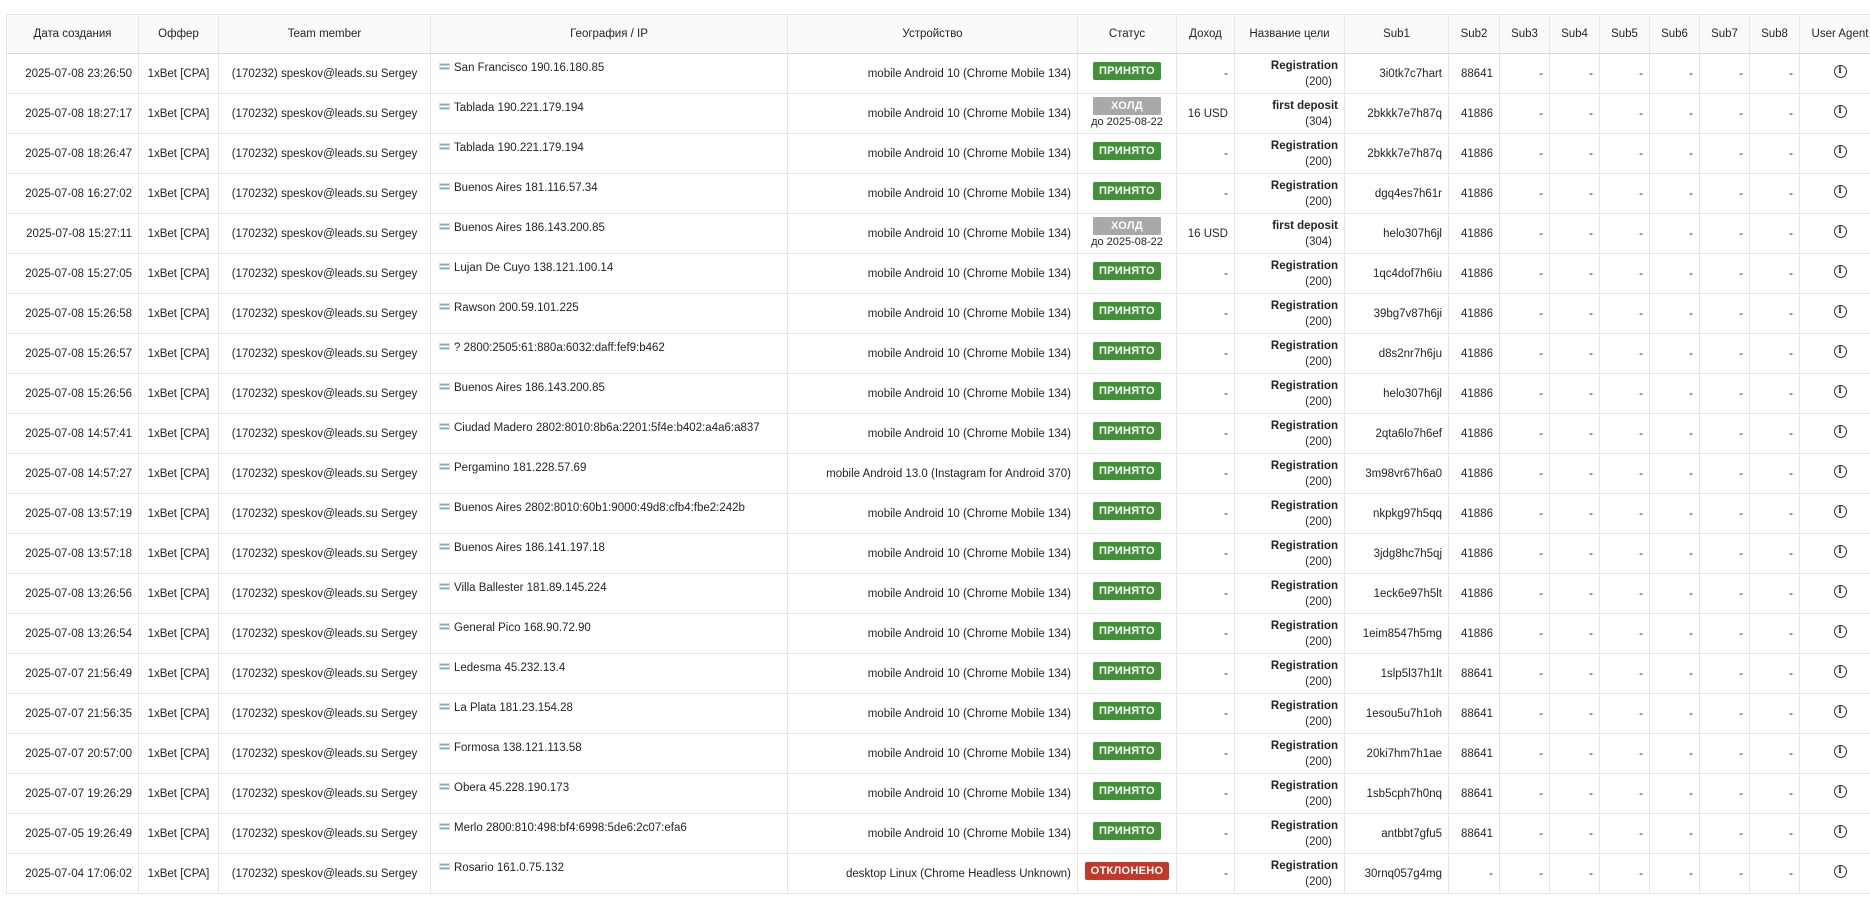  I want to click on created-date: 2025-07-08 15:26:56, so click(78, 394).